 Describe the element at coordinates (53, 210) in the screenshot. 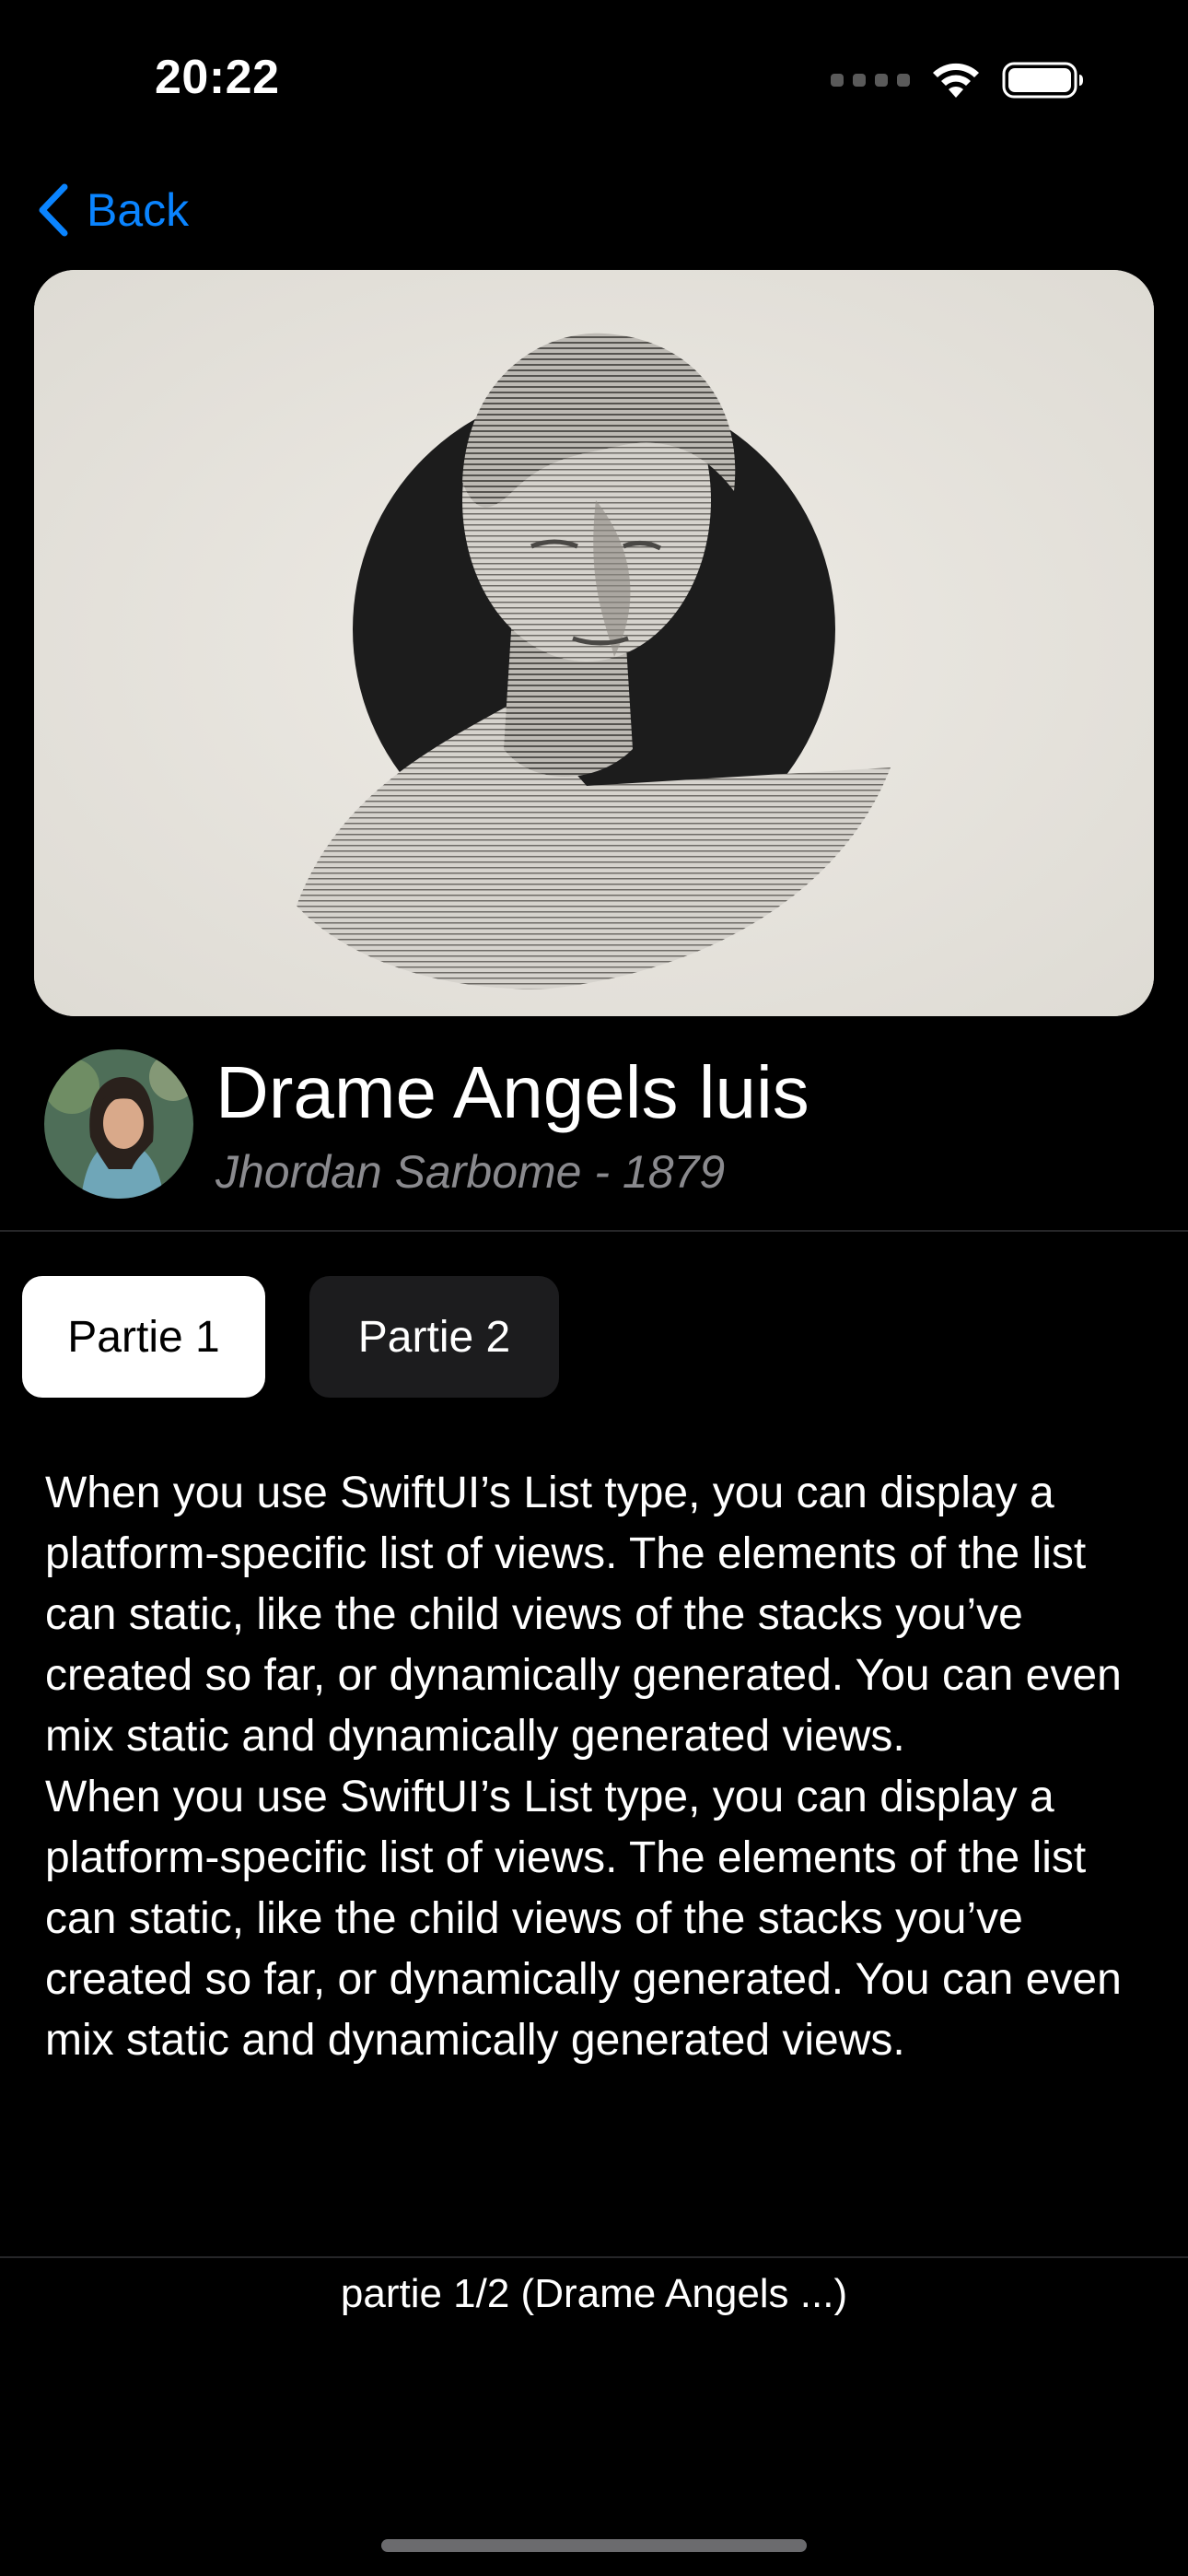

I see `chevron-left-icon` at that location.